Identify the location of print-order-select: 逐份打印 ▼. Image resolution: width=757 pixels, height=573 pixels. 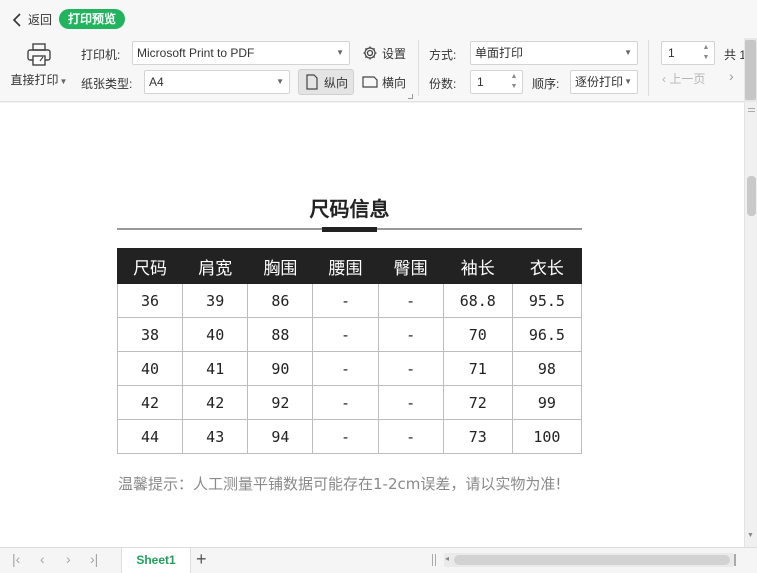
(604, 82).